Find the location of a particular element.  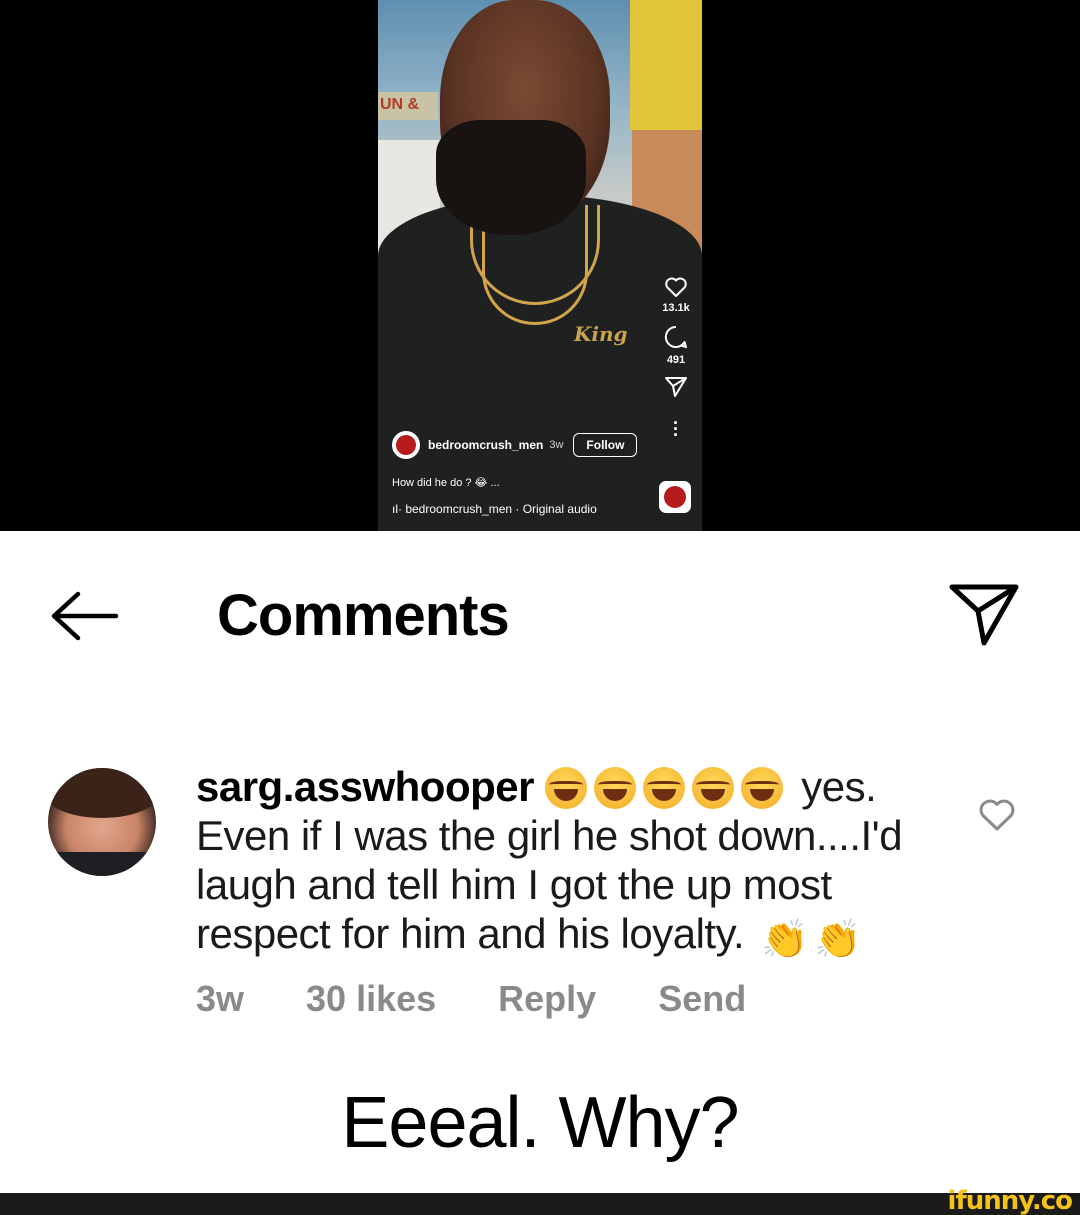

comment-time: 3w is located at coordinates (220, 998).